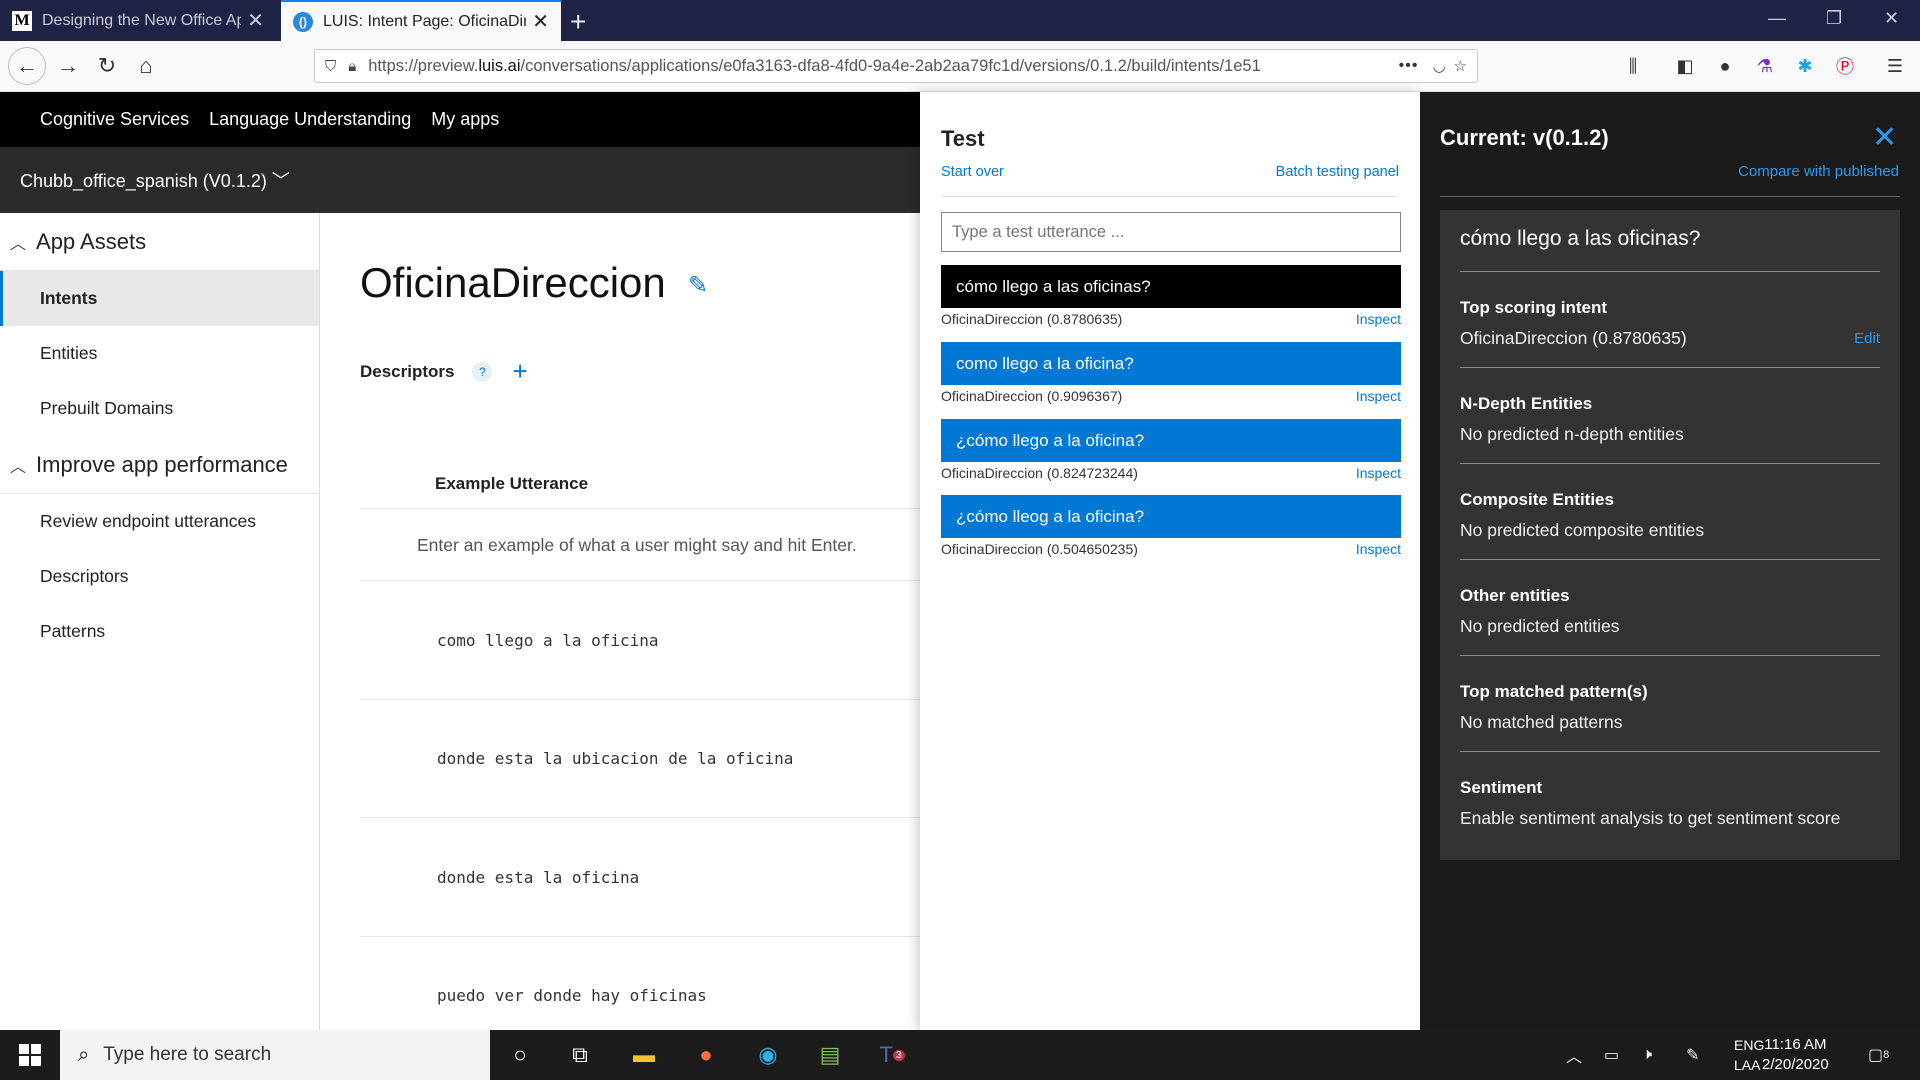 The width and height of the screenshot is (1920, 1080). I want to click on test-result-item: ¿cómo lleog a la oficina?, so click(1171, 516).